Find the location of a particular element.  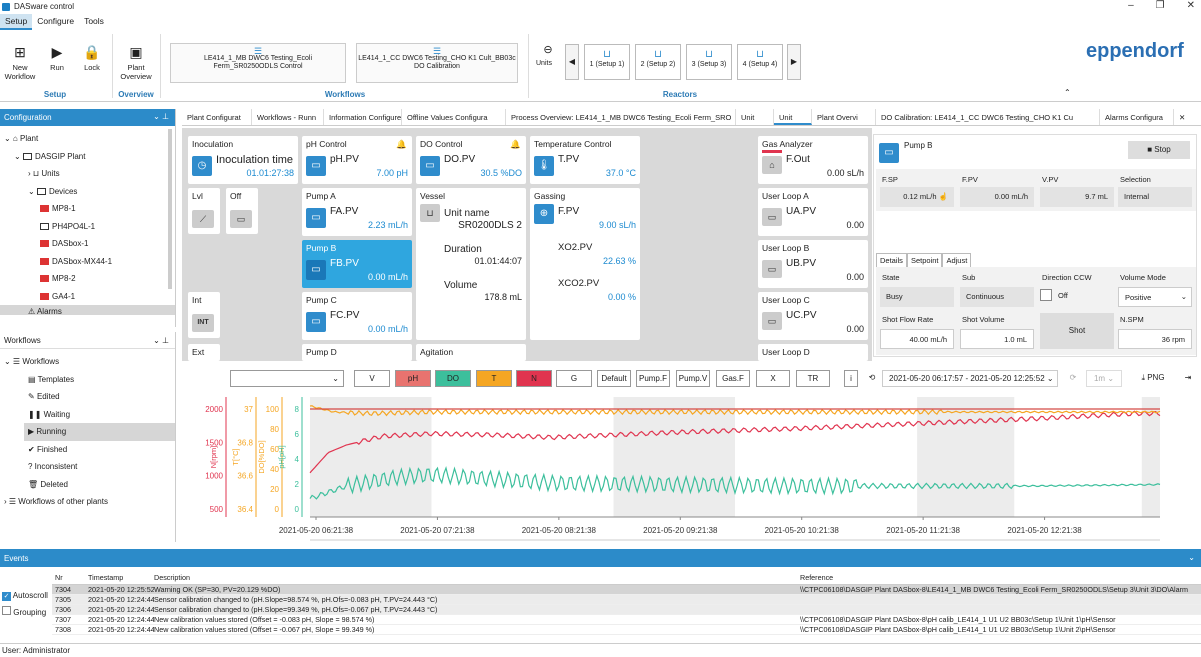

shot-button: Shot is located at coordinates (1077, 331).